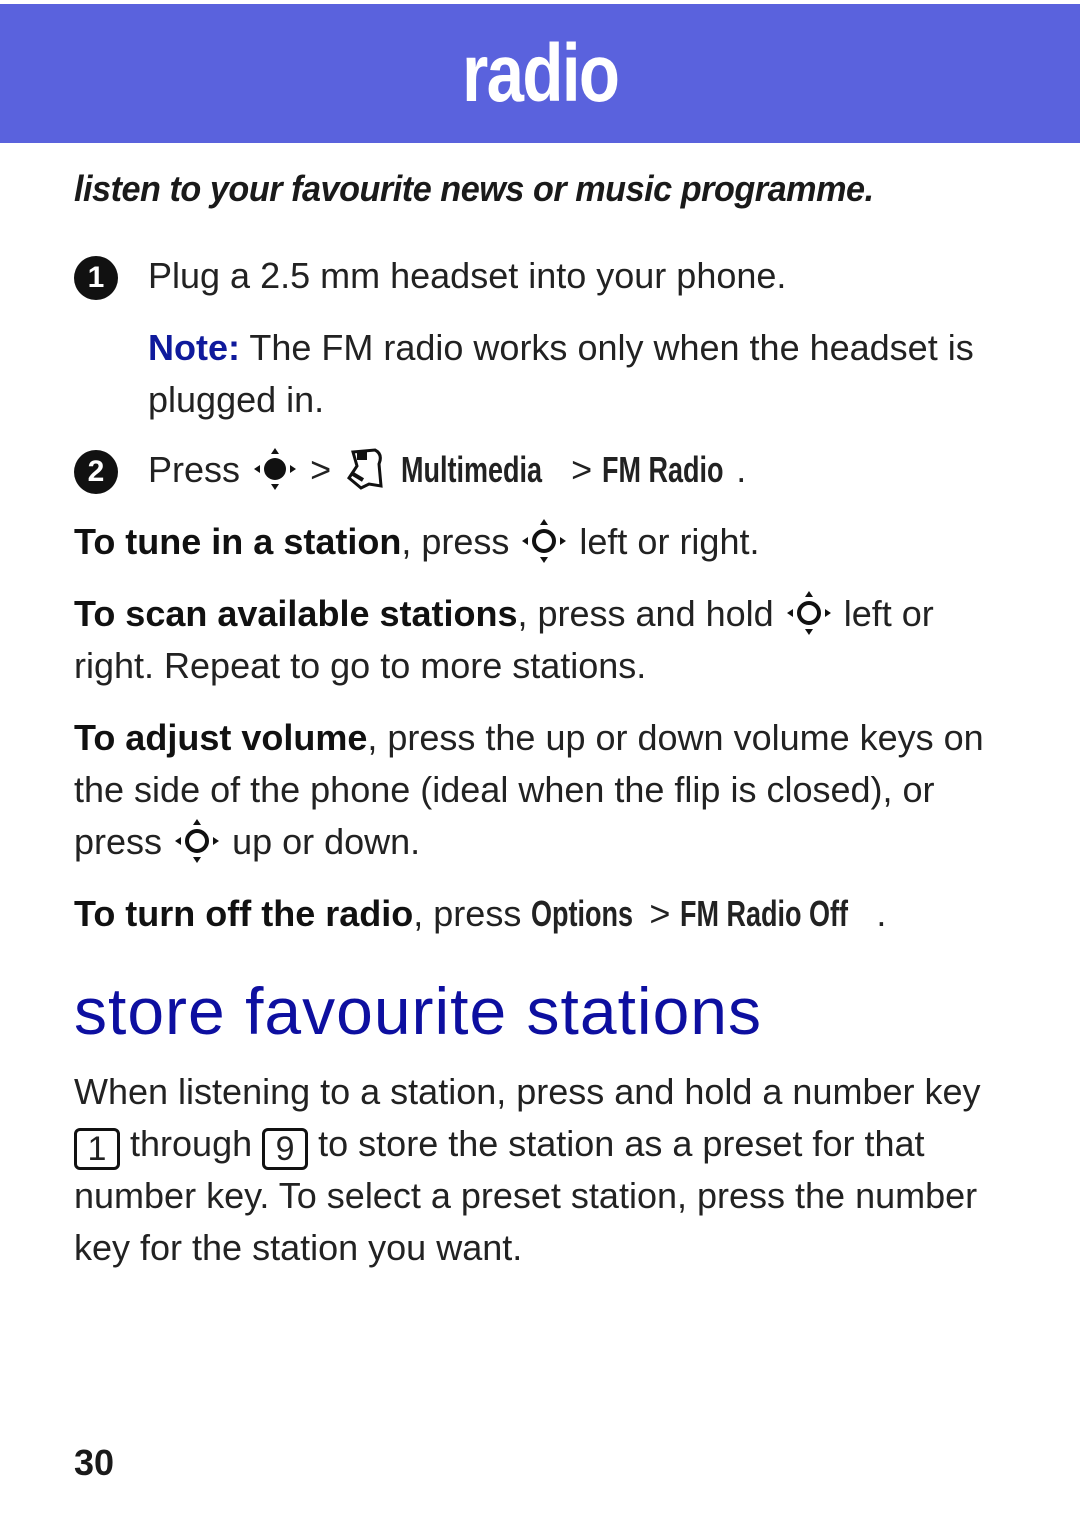 This screenshot has height=1532, width=1080. Describe the element at coordinates (365, 469) in the screenshot. I see `multimedia-icon` at that location.